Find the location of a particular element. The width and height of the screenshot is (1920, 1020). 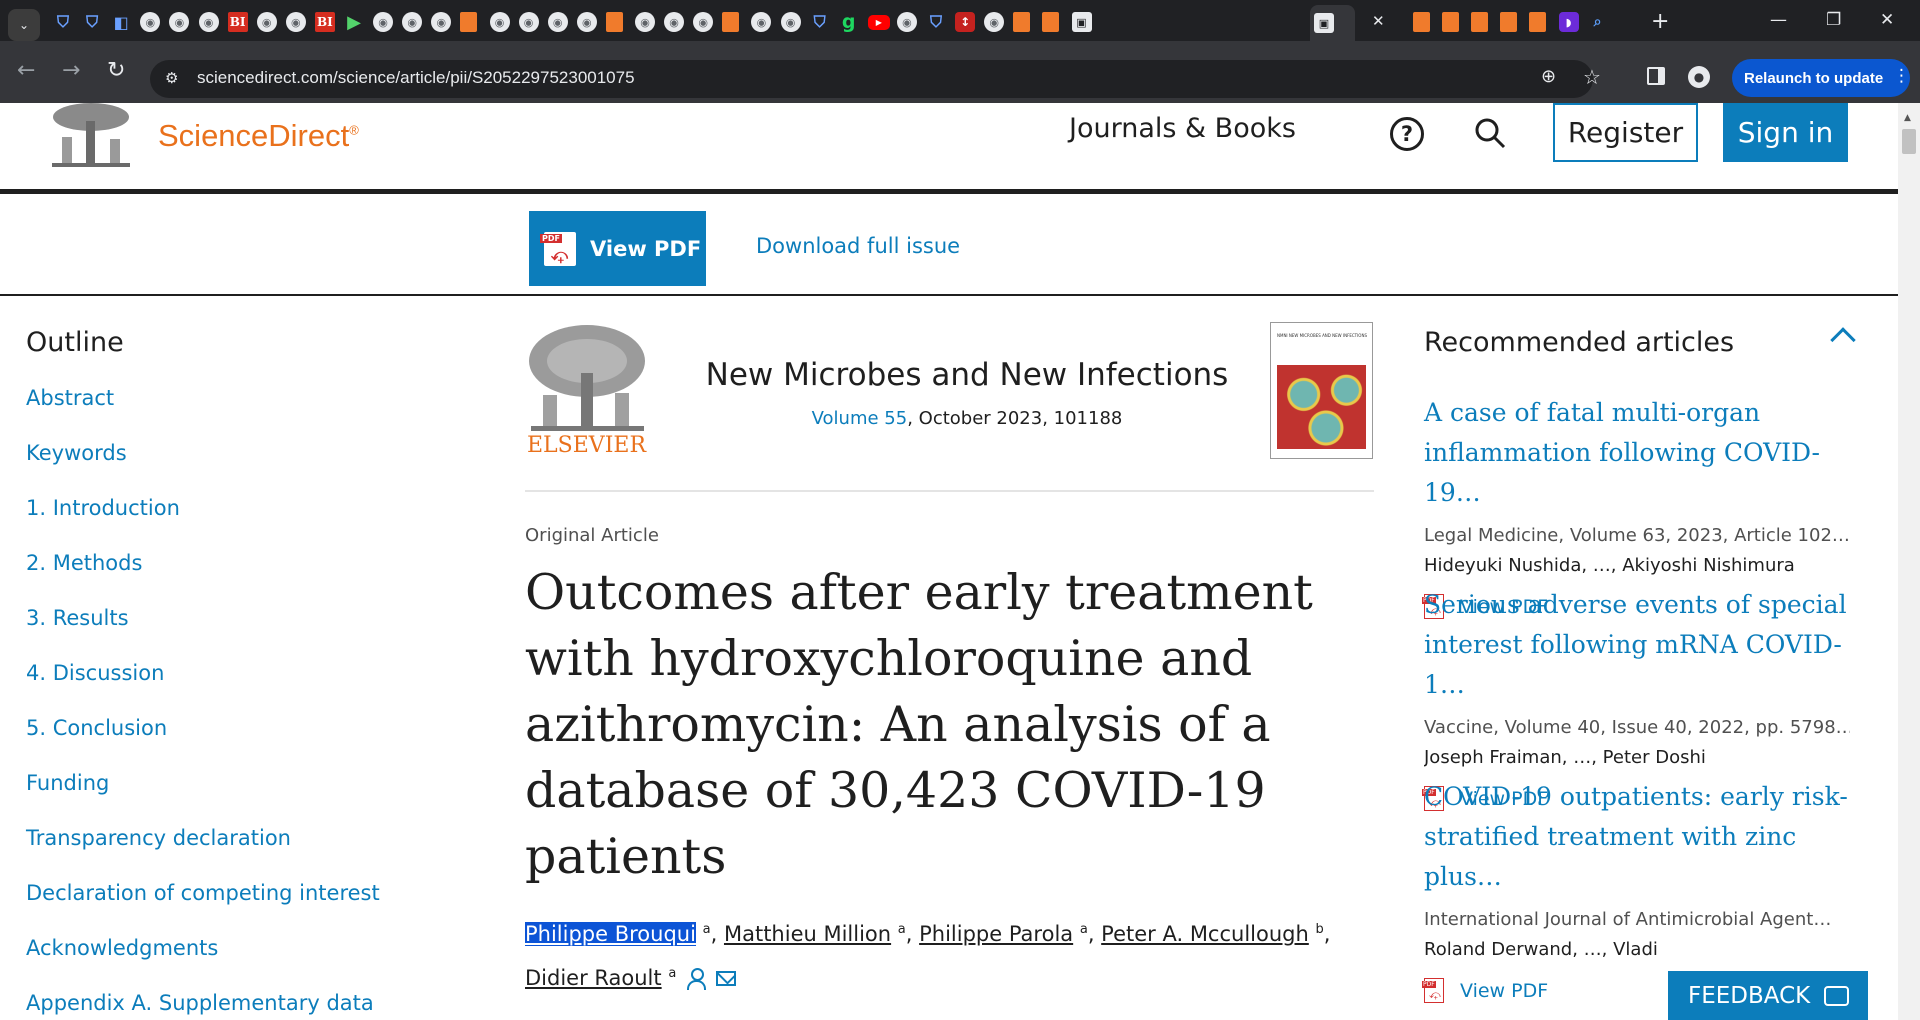

sciencedirect-logo: ScienceDirect® is located at coordinates (258, 136).